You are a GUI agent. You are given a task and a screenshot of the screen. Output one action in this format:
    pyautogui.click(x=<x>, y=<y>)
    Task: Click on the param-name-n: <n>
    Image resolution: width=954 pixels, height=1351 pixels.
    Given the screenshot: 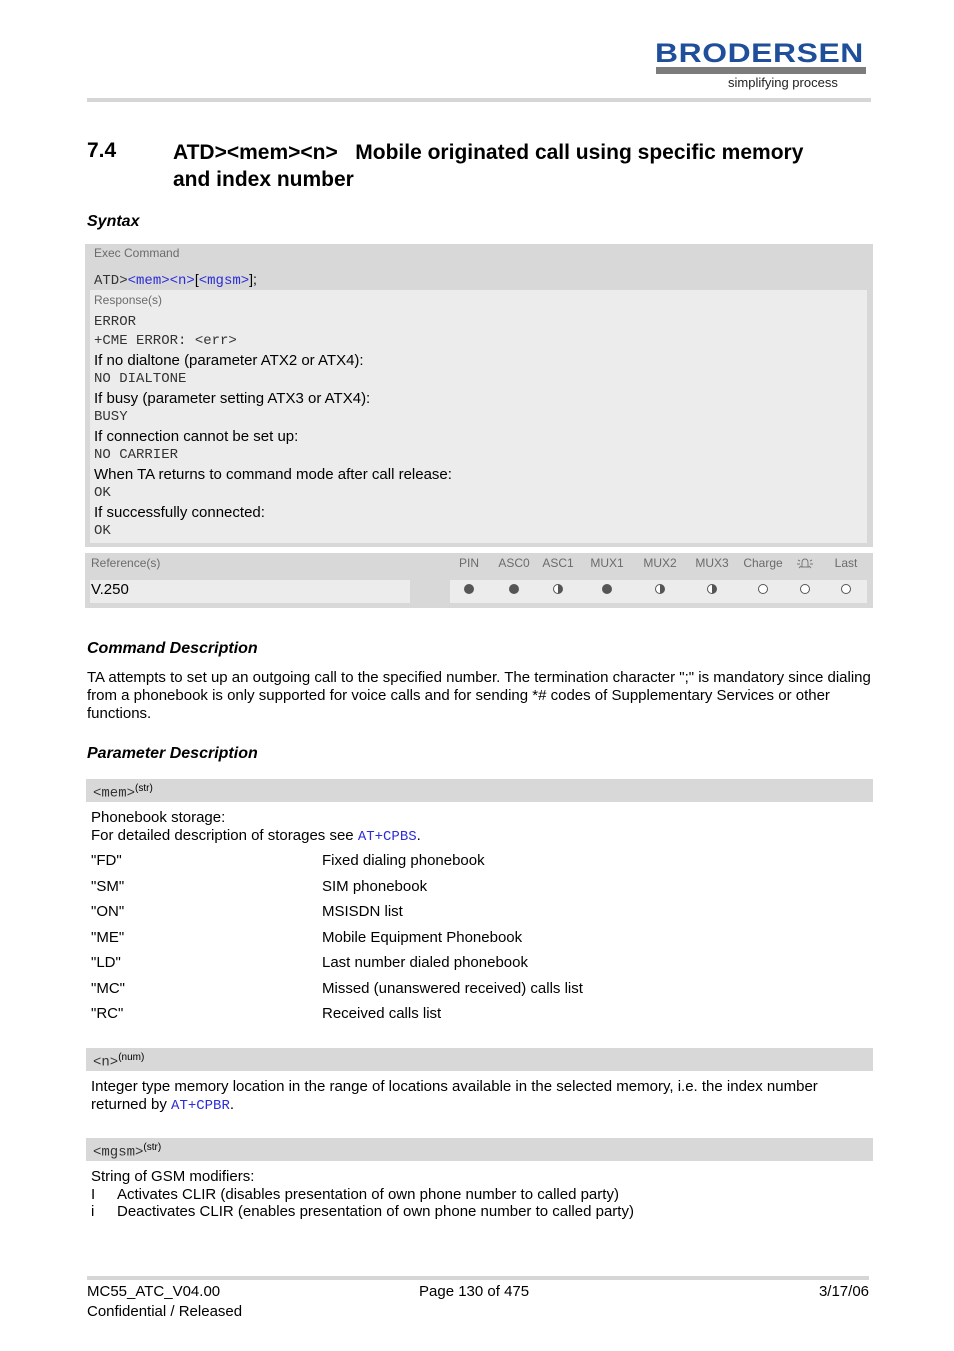 What is the action you would take?
    pyautogui.click(x=106, y=1062)
    